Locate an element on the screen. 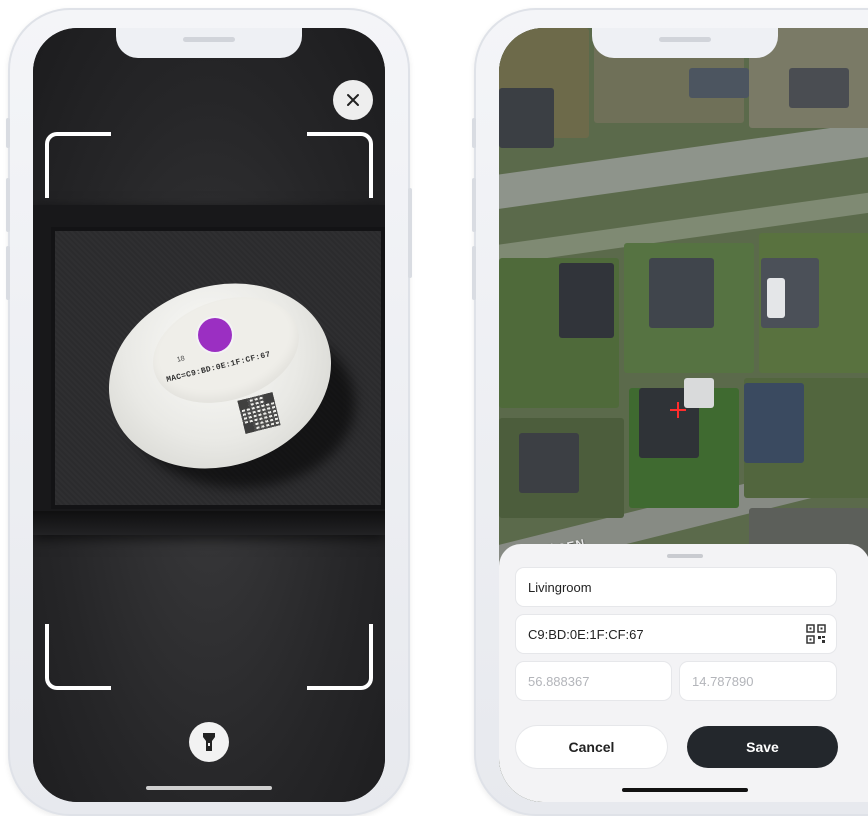  save-button-label: Save is located at coordinates (762, 747).